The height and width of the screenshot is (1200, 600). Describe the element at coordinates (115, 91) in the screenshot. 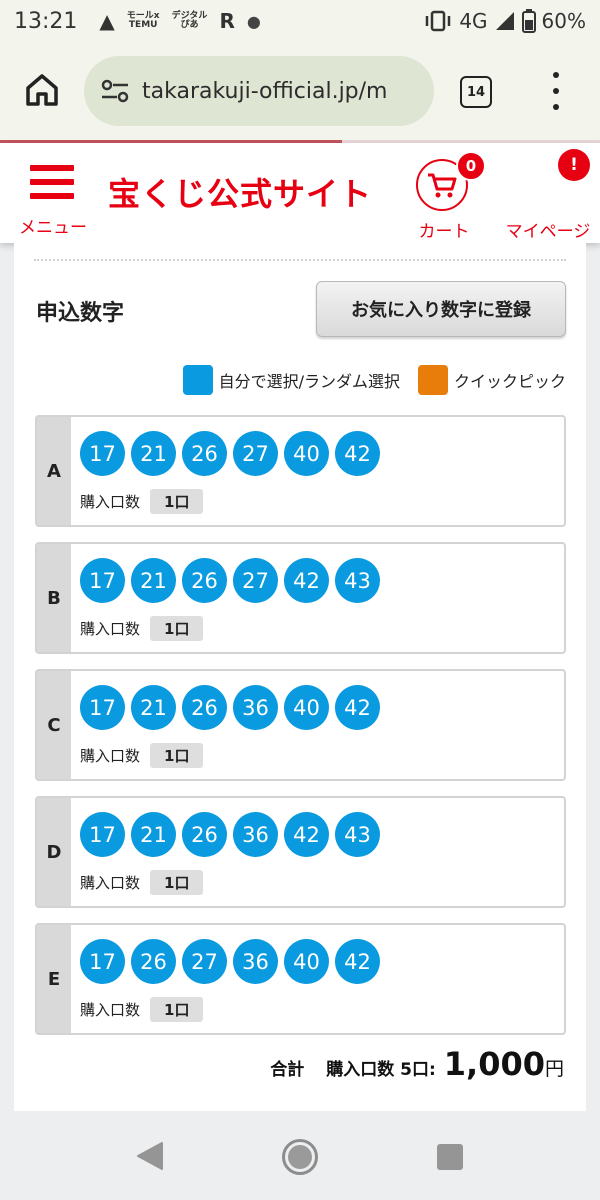

I see `site-settings-icon` at that location.